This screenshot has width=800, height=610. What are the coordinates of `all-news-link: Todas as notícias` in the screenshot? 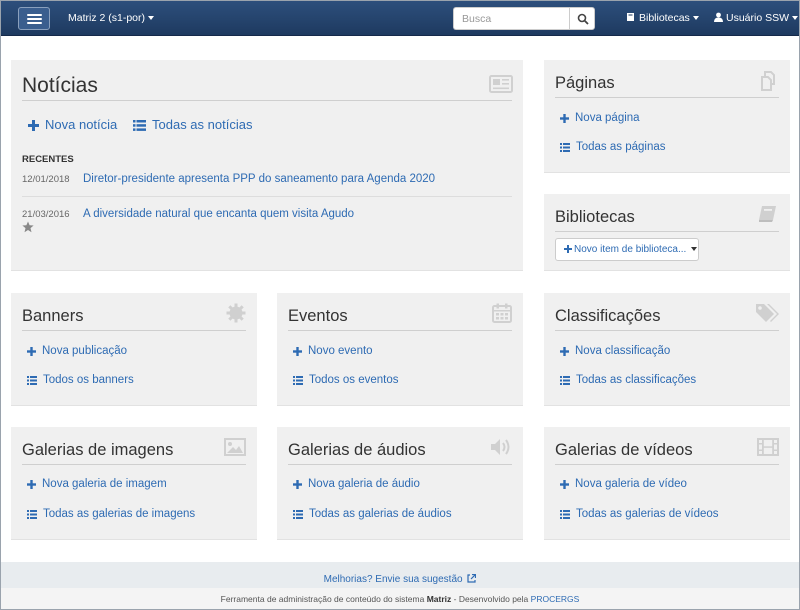 It's located at (192, 124).